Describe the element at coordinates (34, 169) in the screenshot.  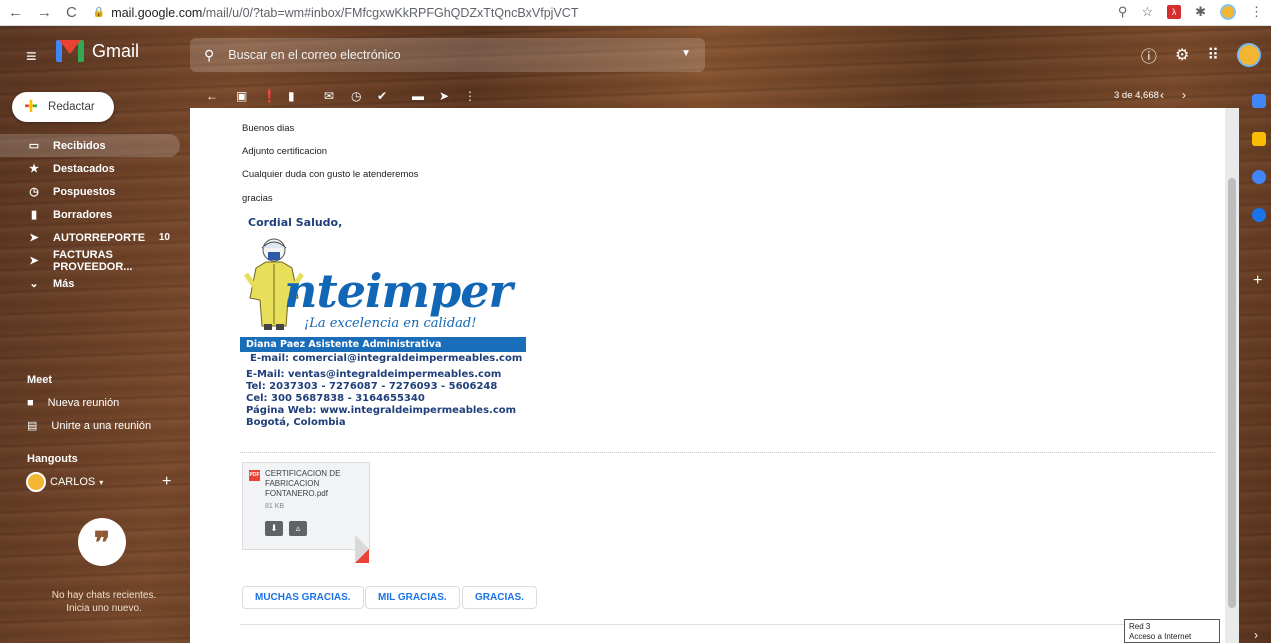
I see `star-icon: ★` at that location.